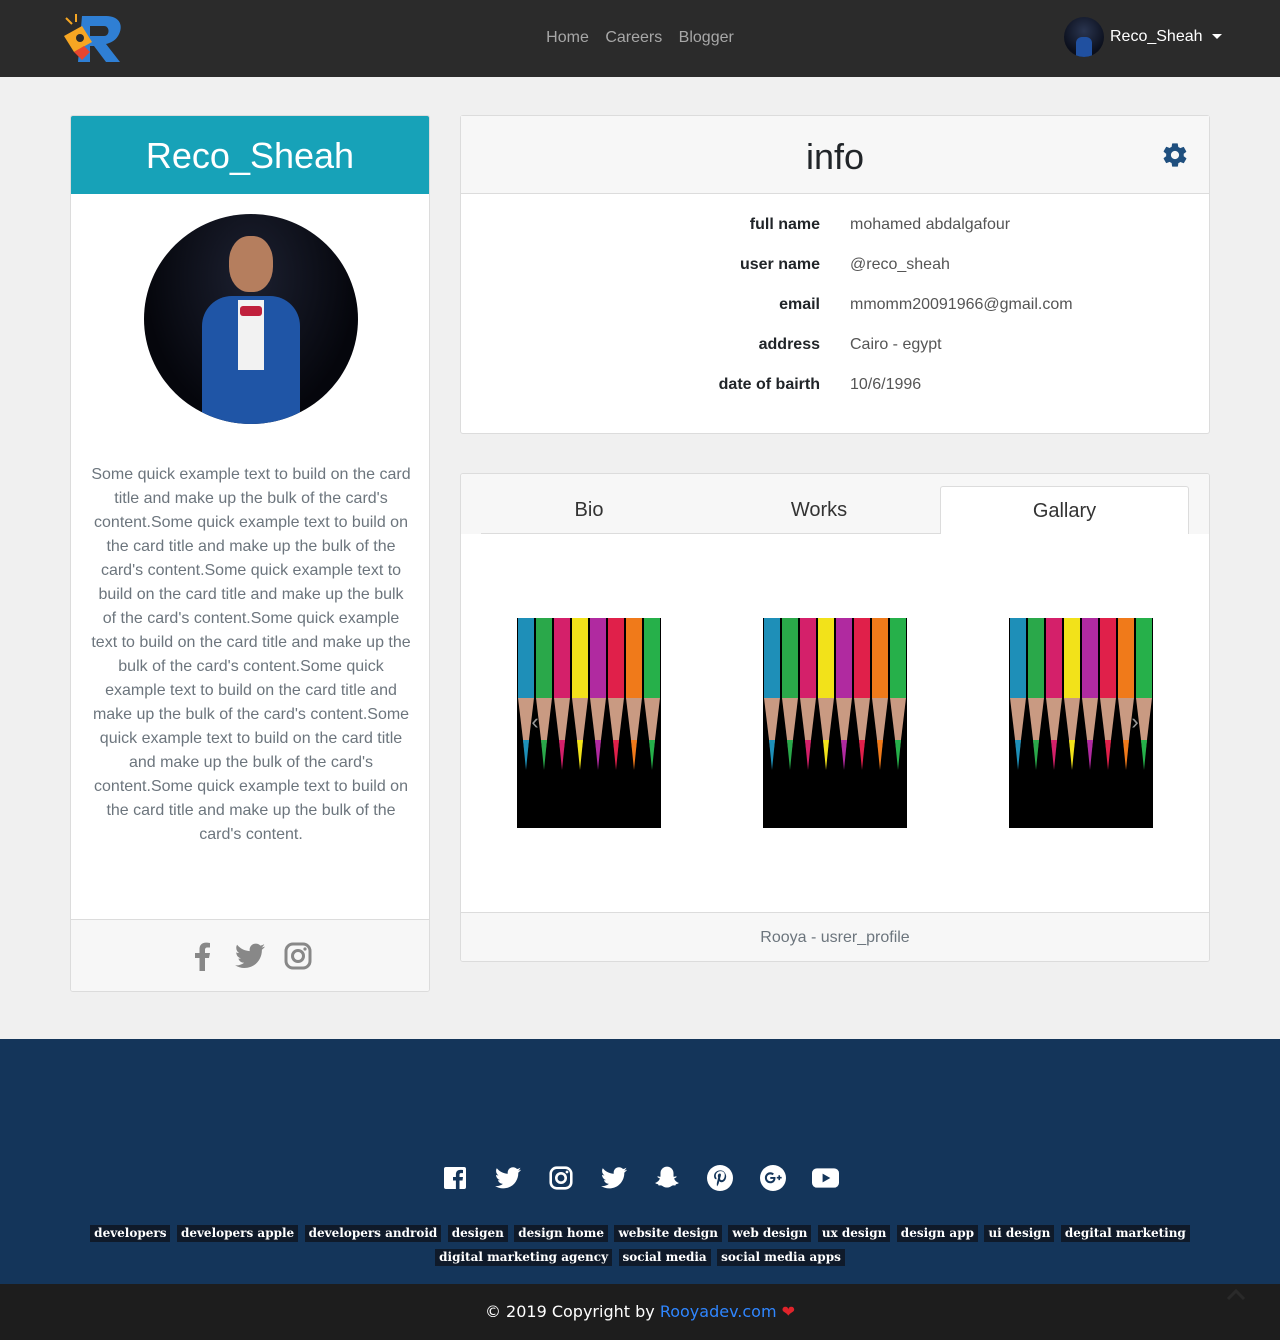 The width and height of the screenshot is (1280, 1340). I want to click on info-row-email: email mmomm20091966@gmail.com, so click(835, 308).